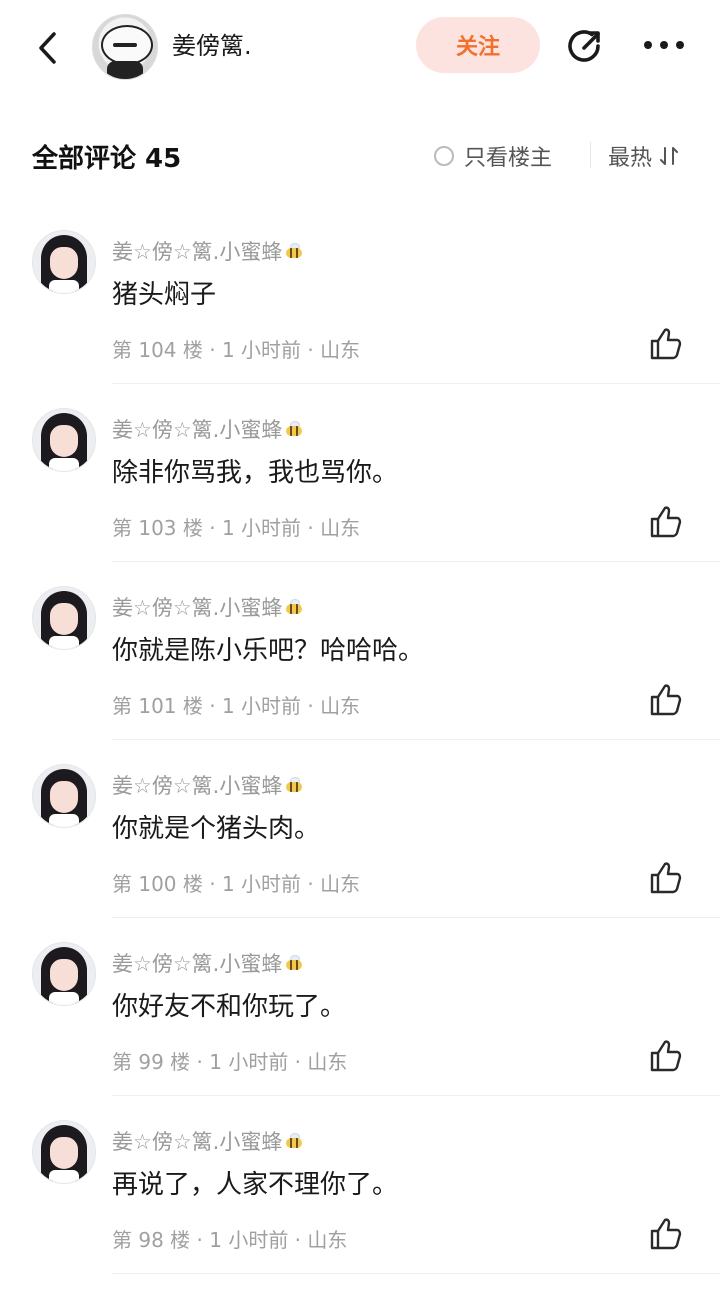 This screenshot has width=720, height=1298. What do you see at coordinates (236, 350) in the screenshot?
I see `comment-meta: 第 104 楼 · 1 小时前 · 山东` at bounding box center [236, 350].